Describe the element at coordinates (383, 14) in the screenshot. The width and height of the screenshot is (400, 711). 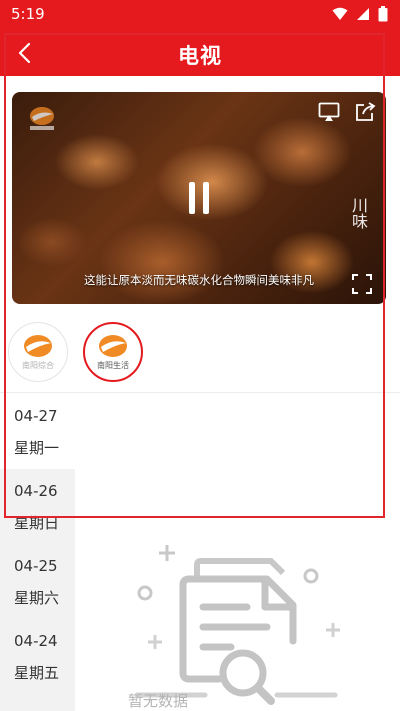
I see `battery-icon` at that location.